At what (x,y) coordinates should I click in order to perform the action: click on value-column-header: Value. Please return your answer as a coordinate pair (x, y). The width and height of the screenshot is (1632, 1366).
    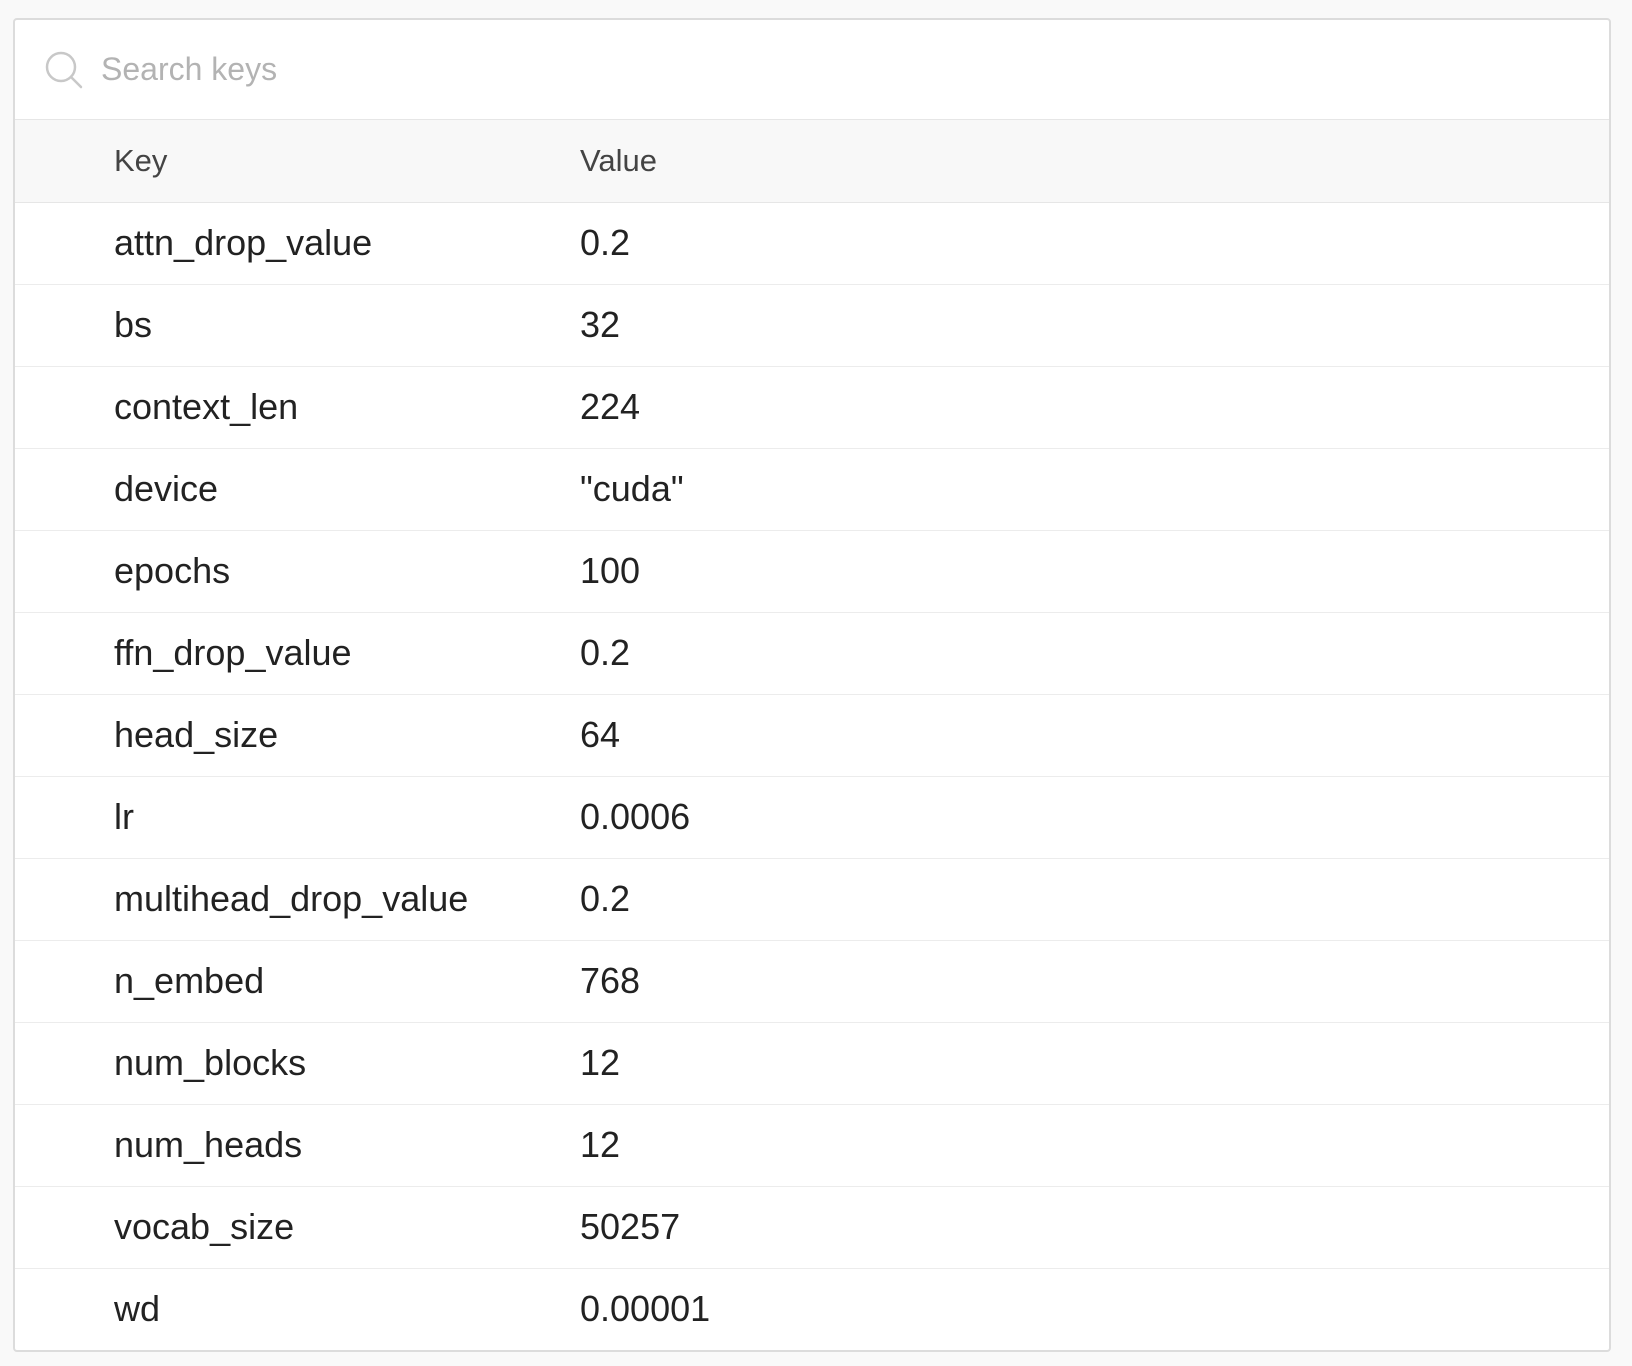
    Looking at the image, I should click on (1094, 161).